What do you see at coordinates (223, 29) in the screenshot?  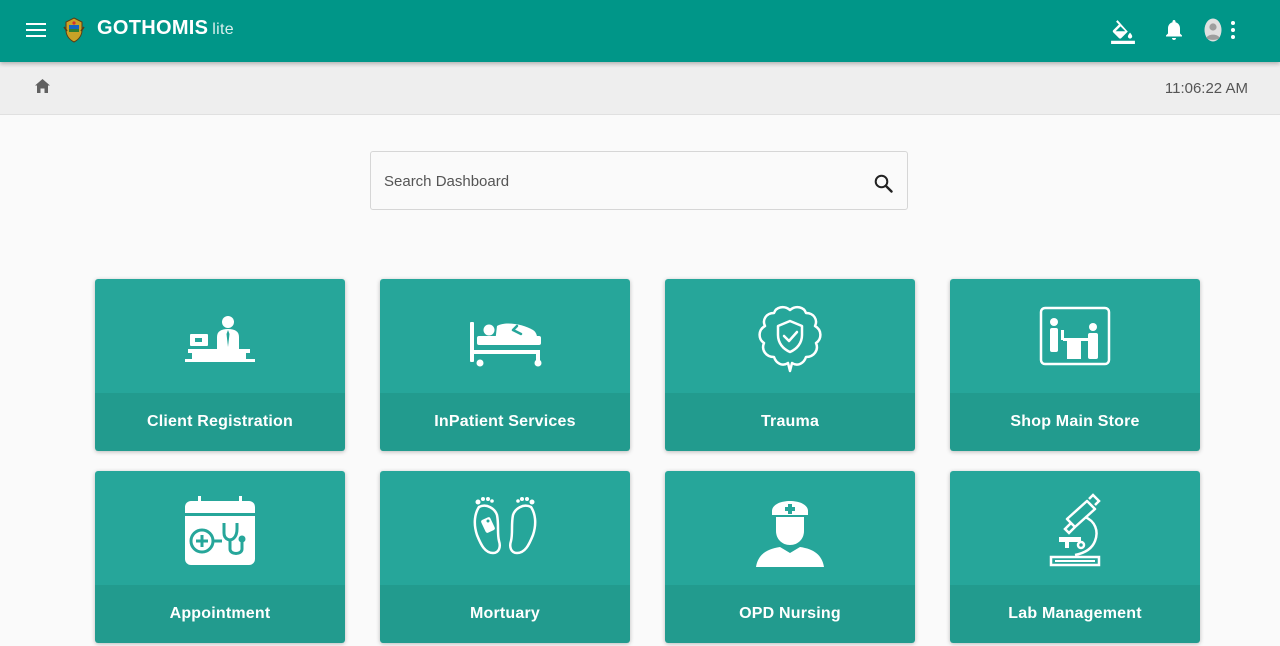 I see `app-suffix: lite` at bounding box center [223, 29].